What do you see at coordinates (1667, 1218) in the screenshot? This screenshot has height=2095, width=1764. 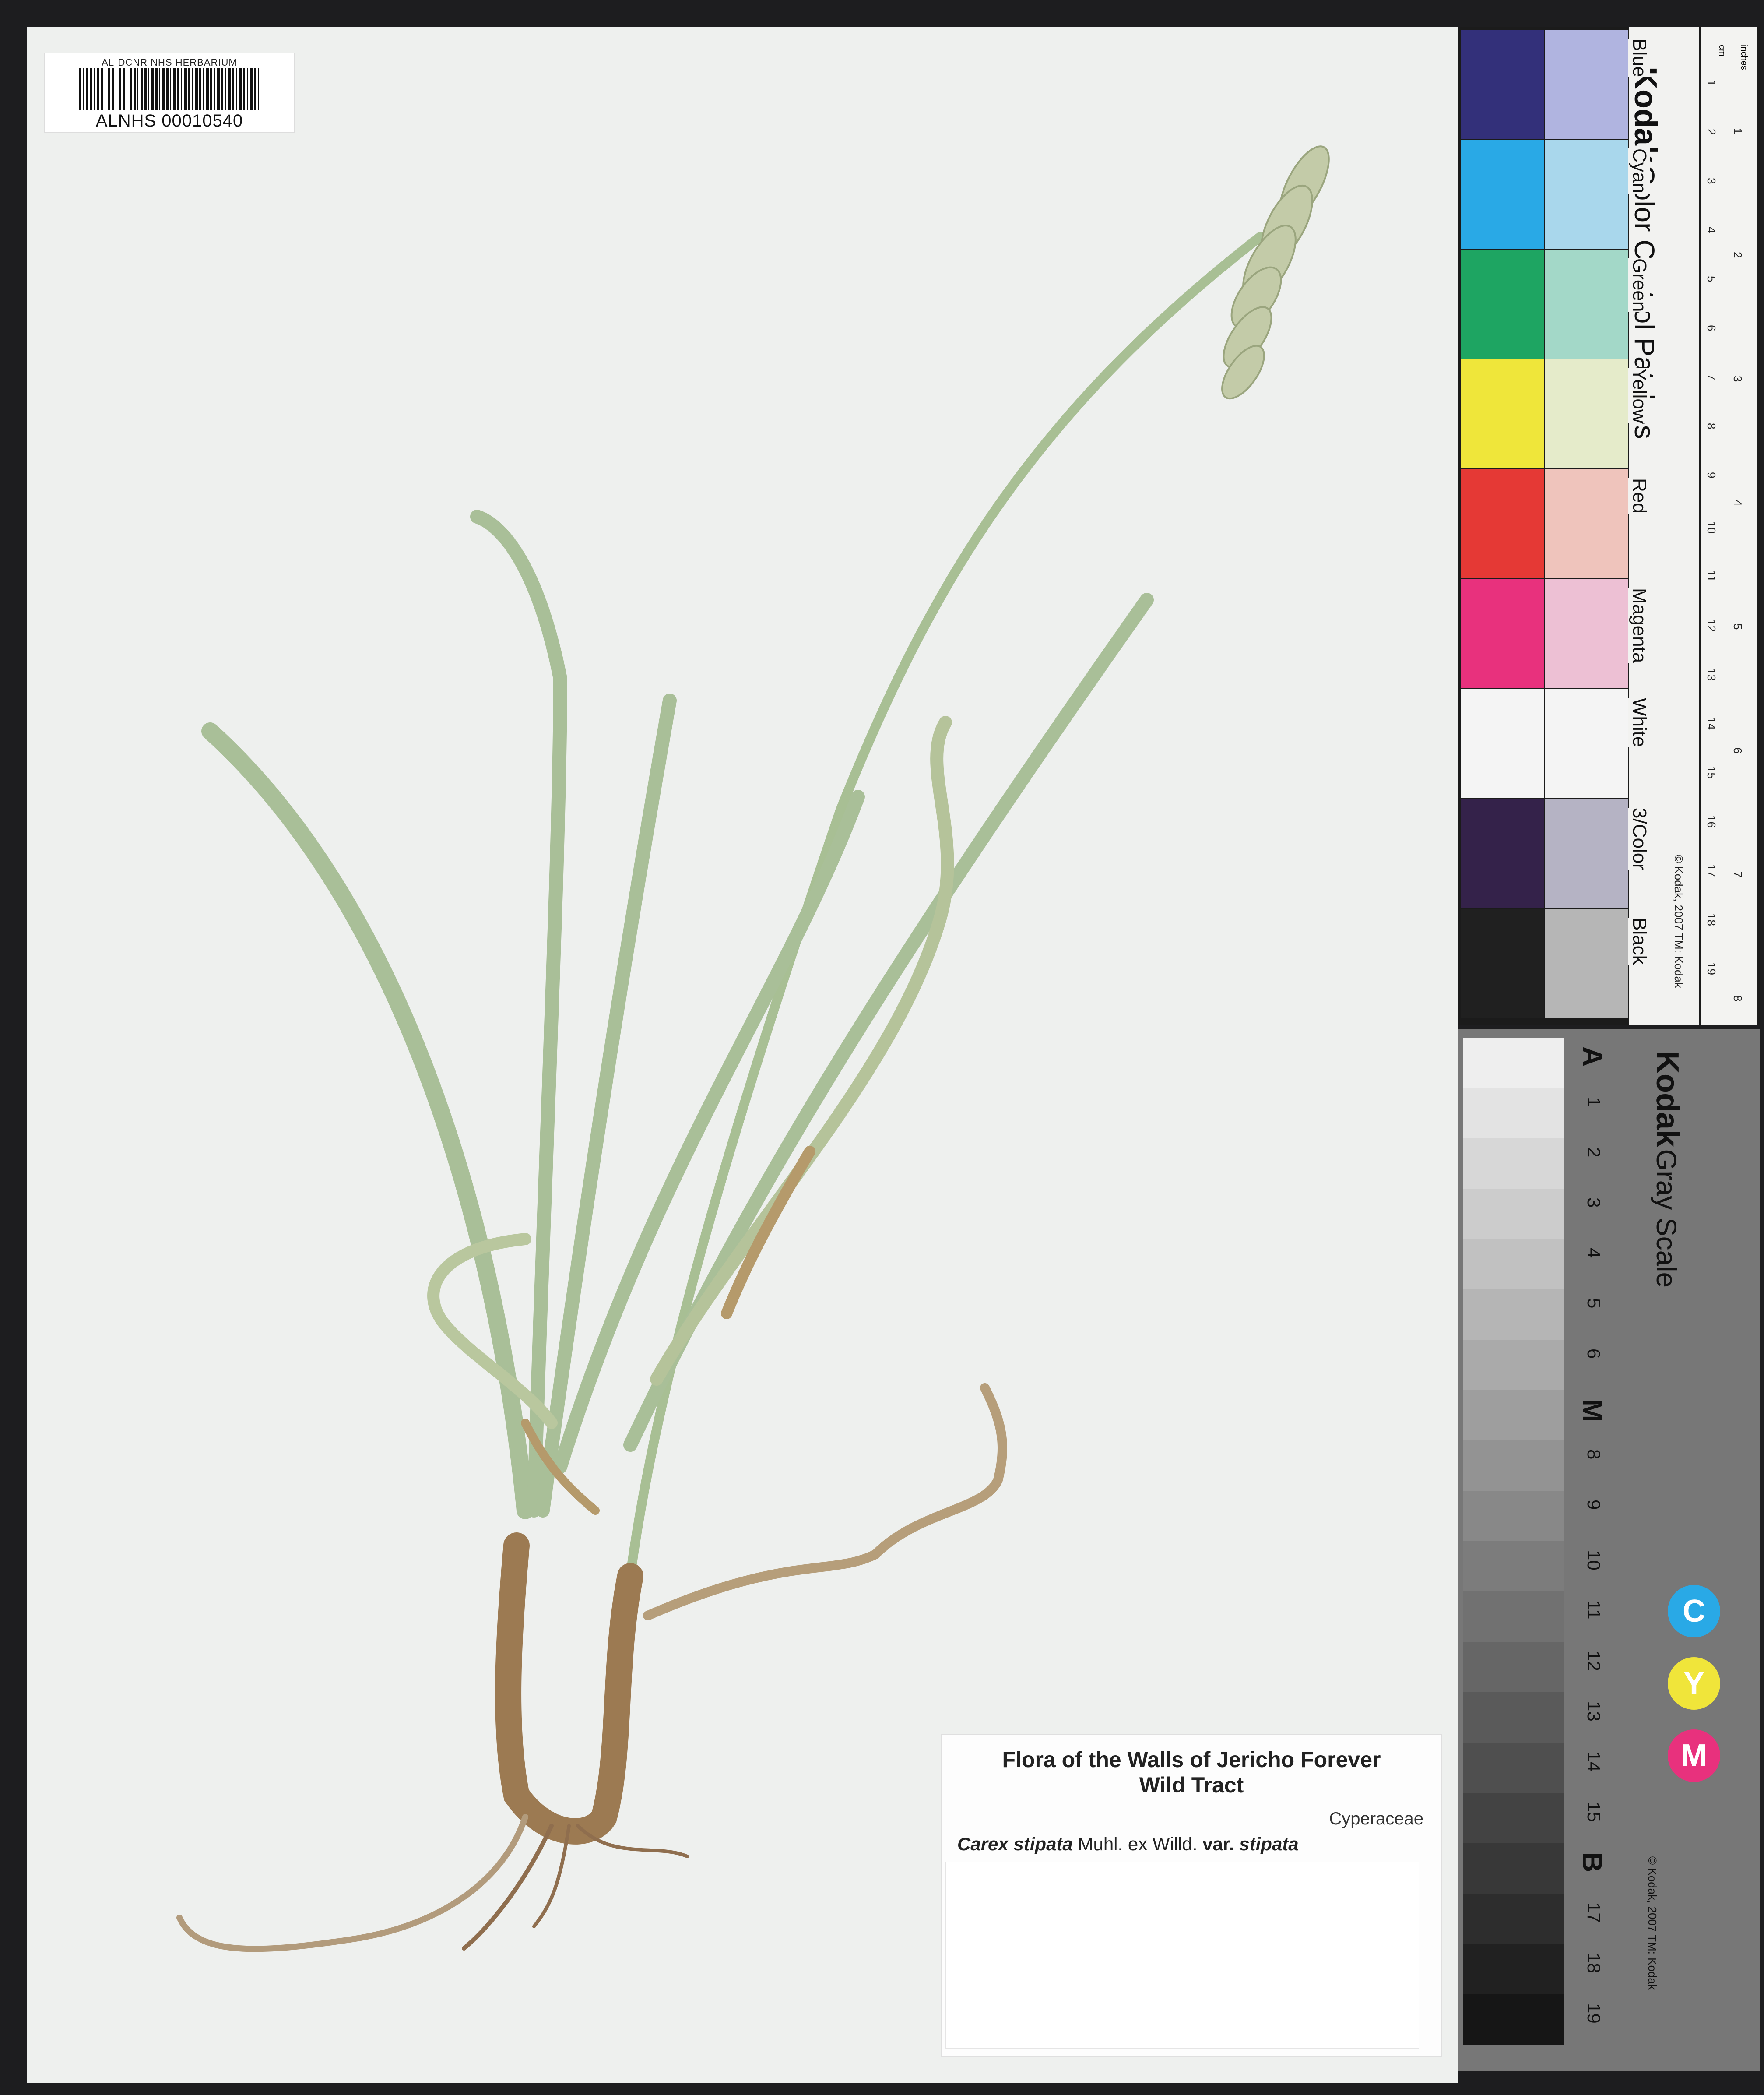 I see `gray-card-title: Gray Scale` at bounding box center [1667, 1218].